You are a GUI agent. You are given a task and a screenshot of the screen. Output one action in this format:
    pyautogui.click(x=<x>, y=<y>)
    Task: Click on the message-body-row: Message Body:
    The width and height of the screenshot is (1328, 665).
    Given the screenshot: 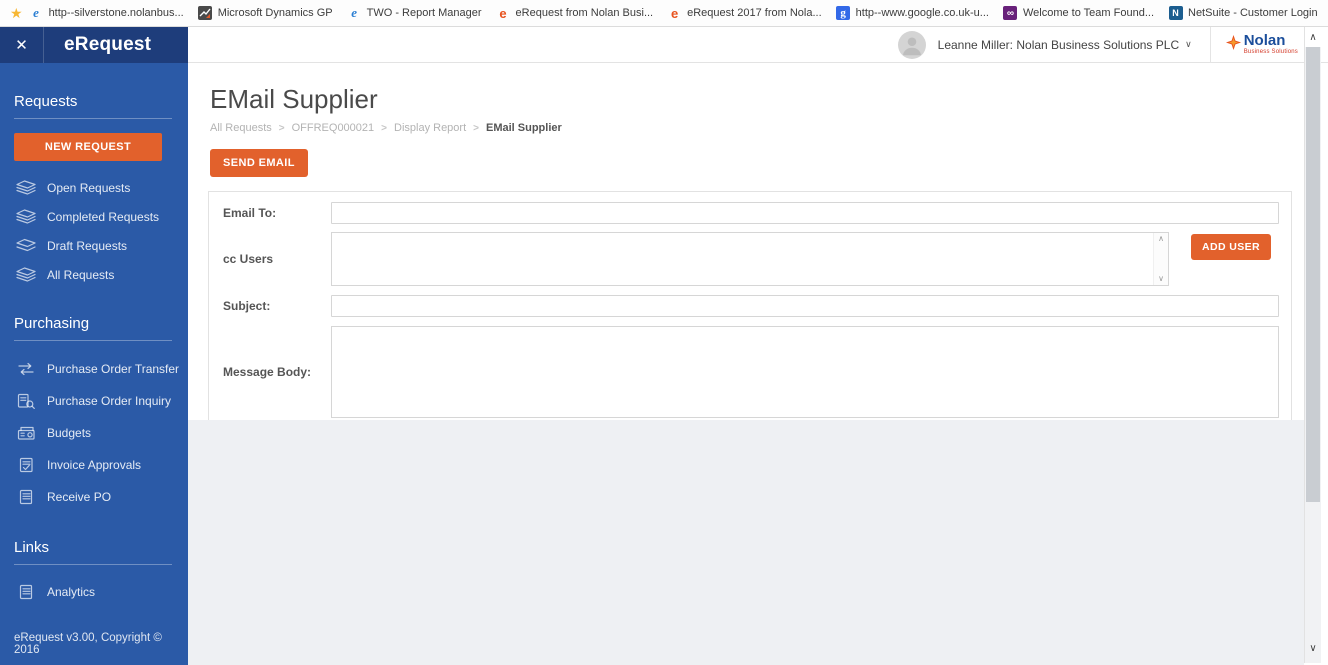 What is the action you would take?
    pyautogui.click(x=751, y=372)
    